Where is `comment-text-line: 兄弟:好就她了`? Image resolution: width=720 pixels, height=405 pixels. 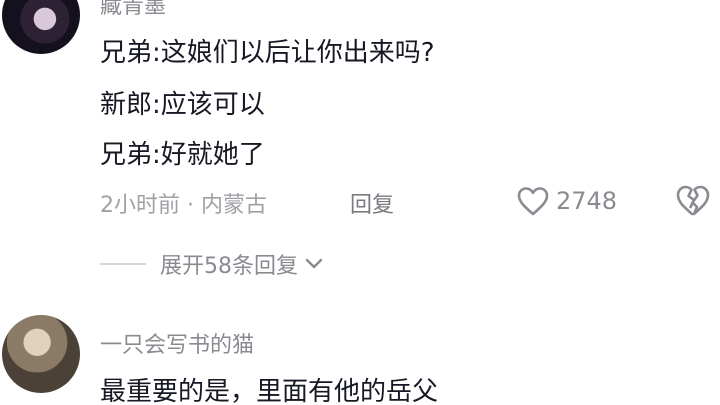
comment-text-line: 兄弟:好就她了 is located at coordinates (182, 155).